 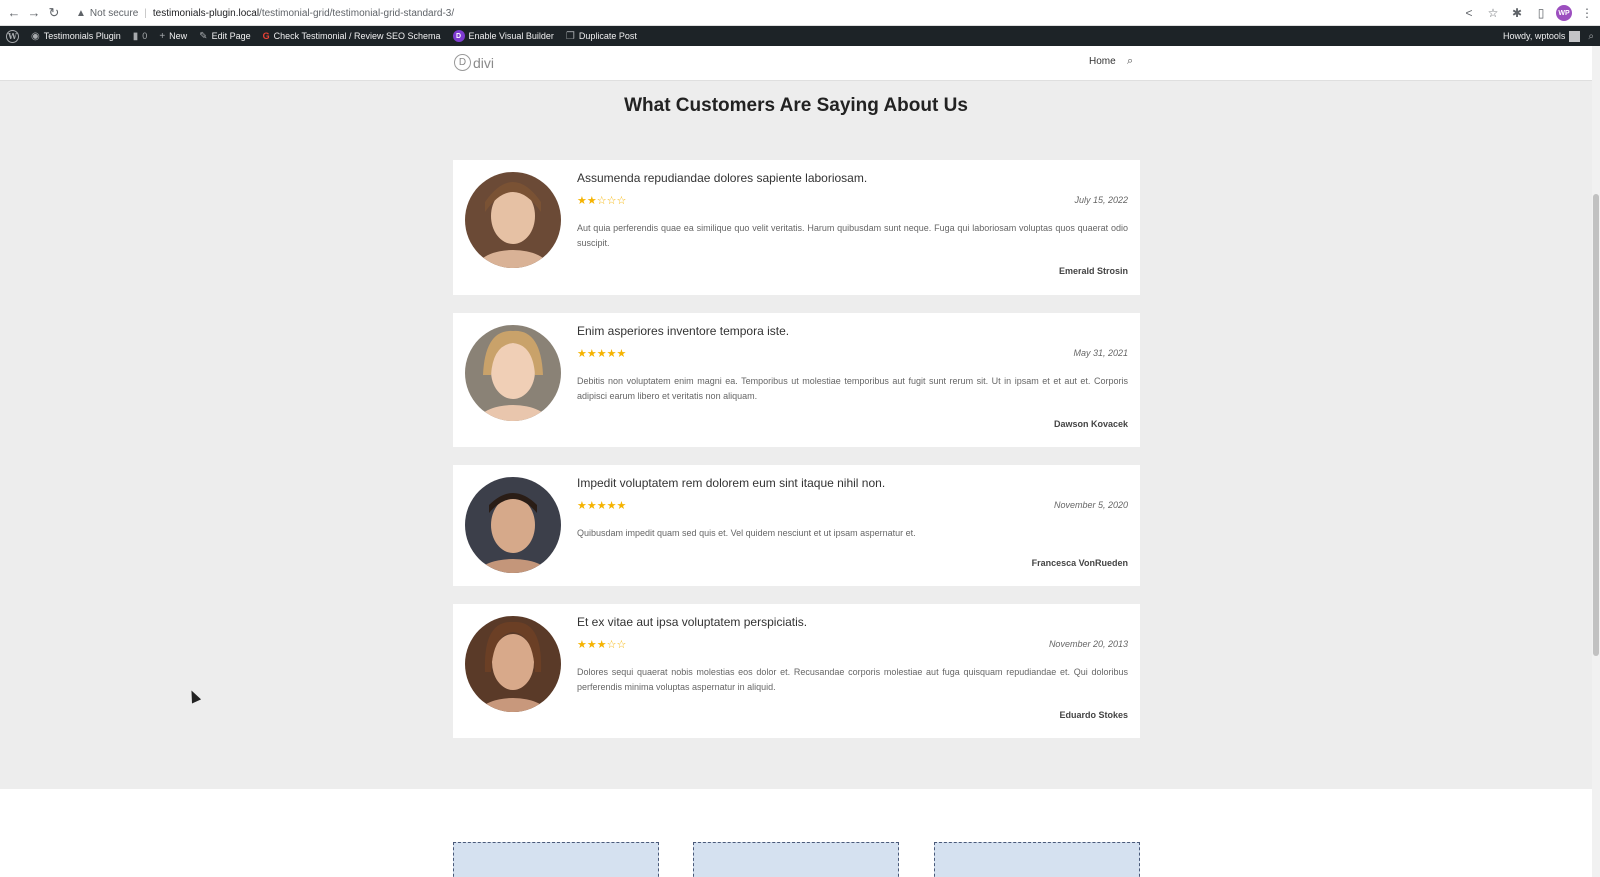 What do you see at coordinates (1493, 13) in the screenshot?
I see `bookmark-star-icon: ☆` at bounding box center [1493, 13].